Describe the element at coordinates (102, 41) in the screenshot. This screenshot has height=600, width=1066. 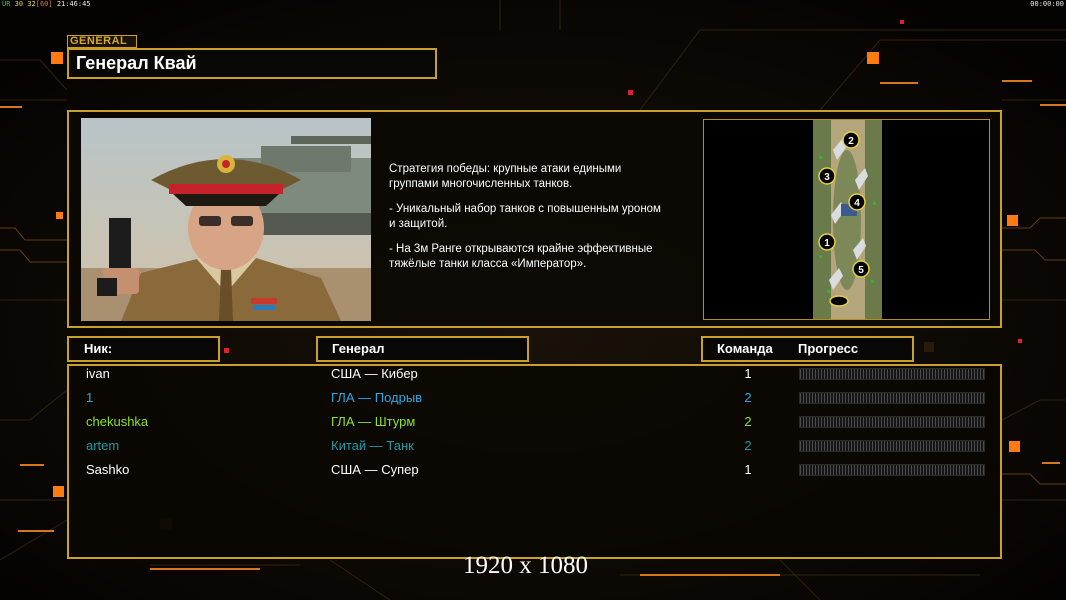
I see `general-tag: GENERAL` at that location.